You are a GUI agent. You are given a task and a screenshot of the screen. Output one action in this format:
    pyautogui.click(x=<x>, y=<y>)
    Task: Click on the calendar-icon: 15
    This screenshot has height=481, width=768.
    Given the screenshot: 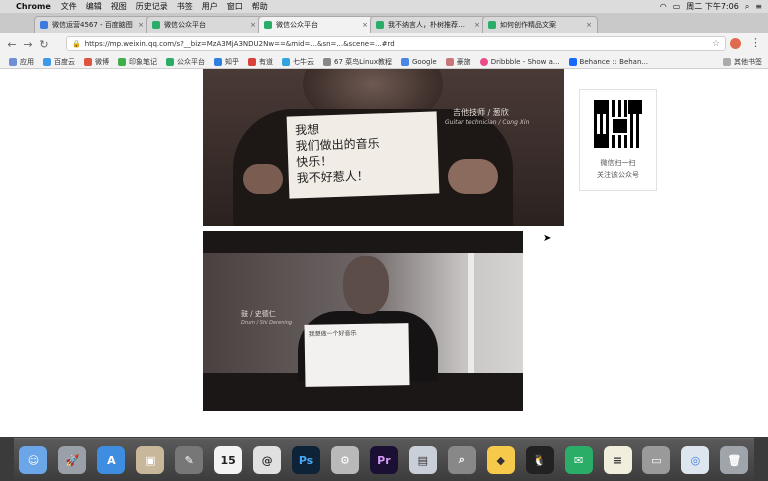 What is the action you would take?
    pyautogui.click(x=228, y=460)
    